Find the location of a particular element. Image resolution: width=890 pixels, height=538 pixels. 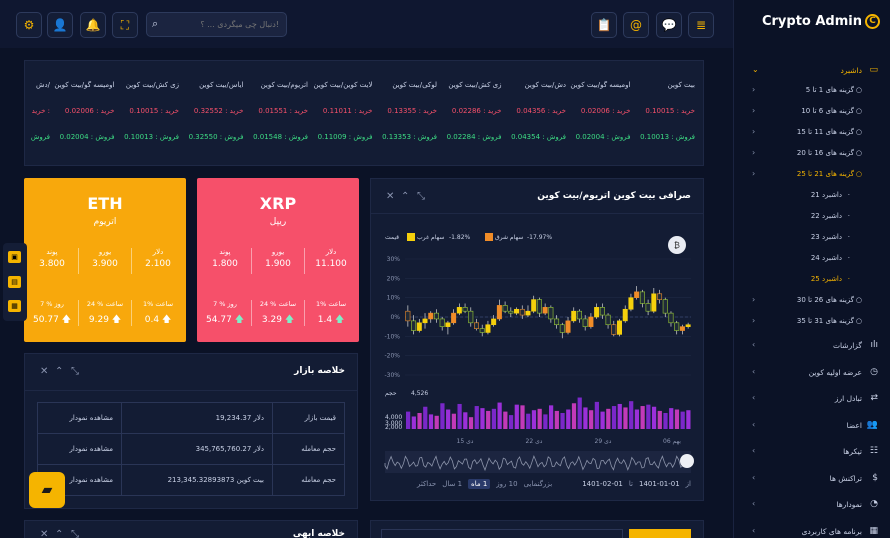

range-1y: 1 سال is located at coordinates (452, 484).